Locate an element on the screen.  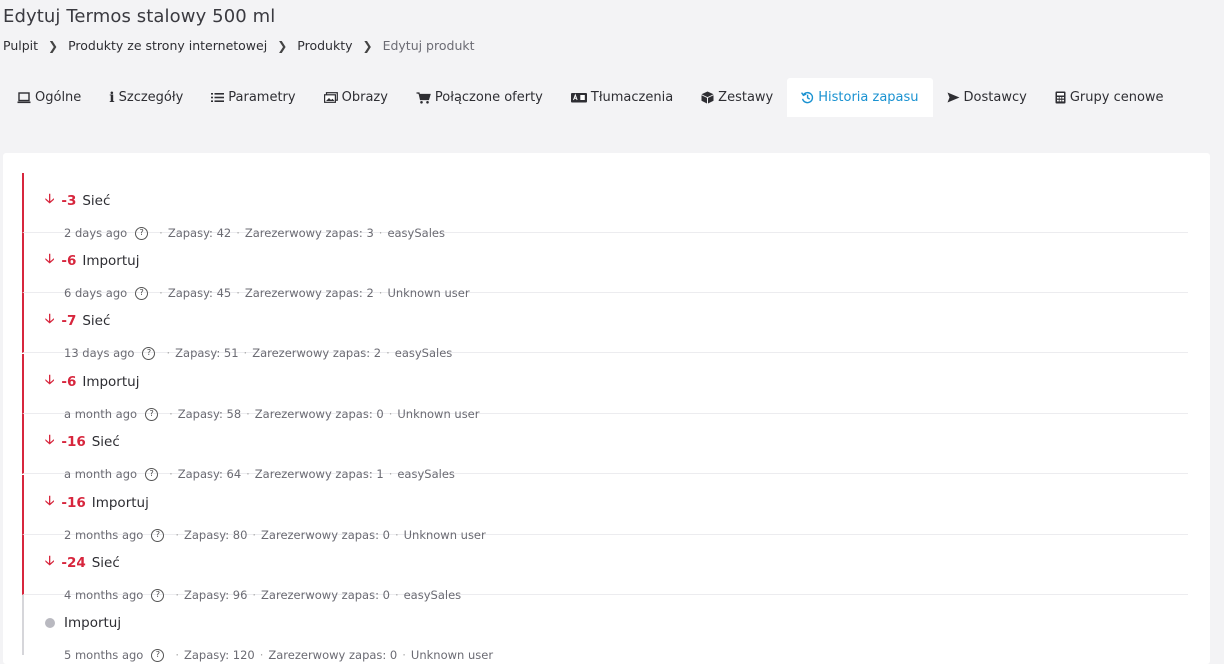
stock-delta: -3 is located at coordinates (69, 201).